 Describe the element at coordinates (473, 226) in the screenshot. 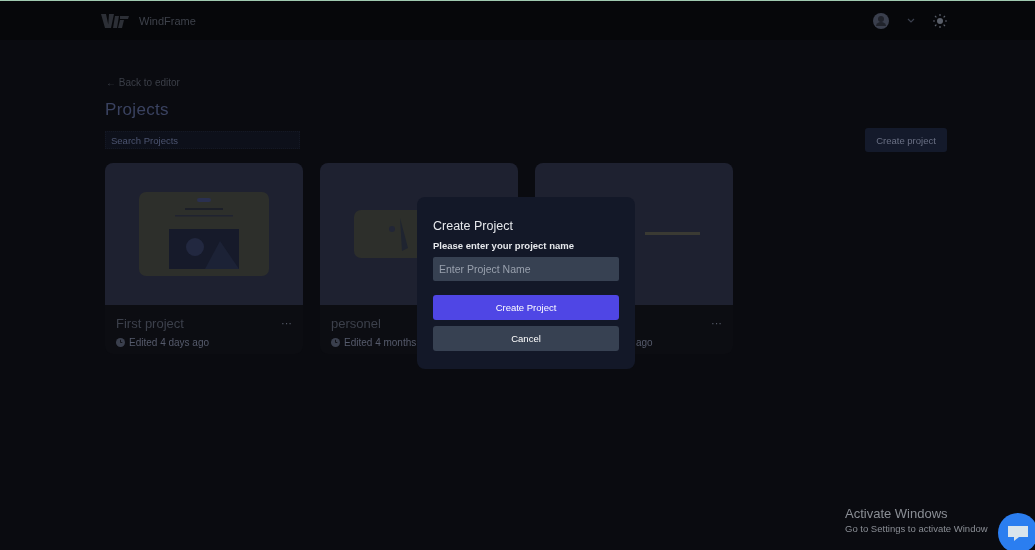

I see `dialog-title: Create Project` at that location.